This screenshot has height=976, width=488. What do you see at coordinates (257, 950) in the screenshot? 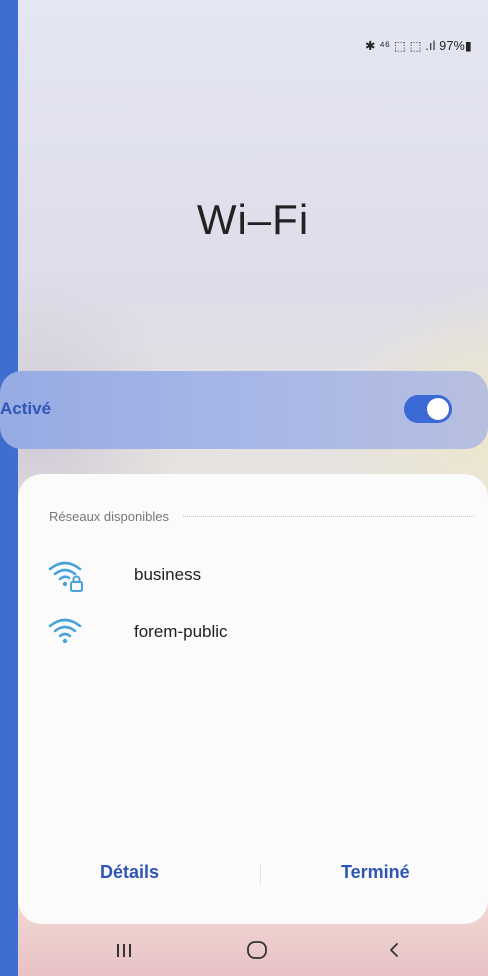
I see `home-icon` at bounding box center [257, 950].